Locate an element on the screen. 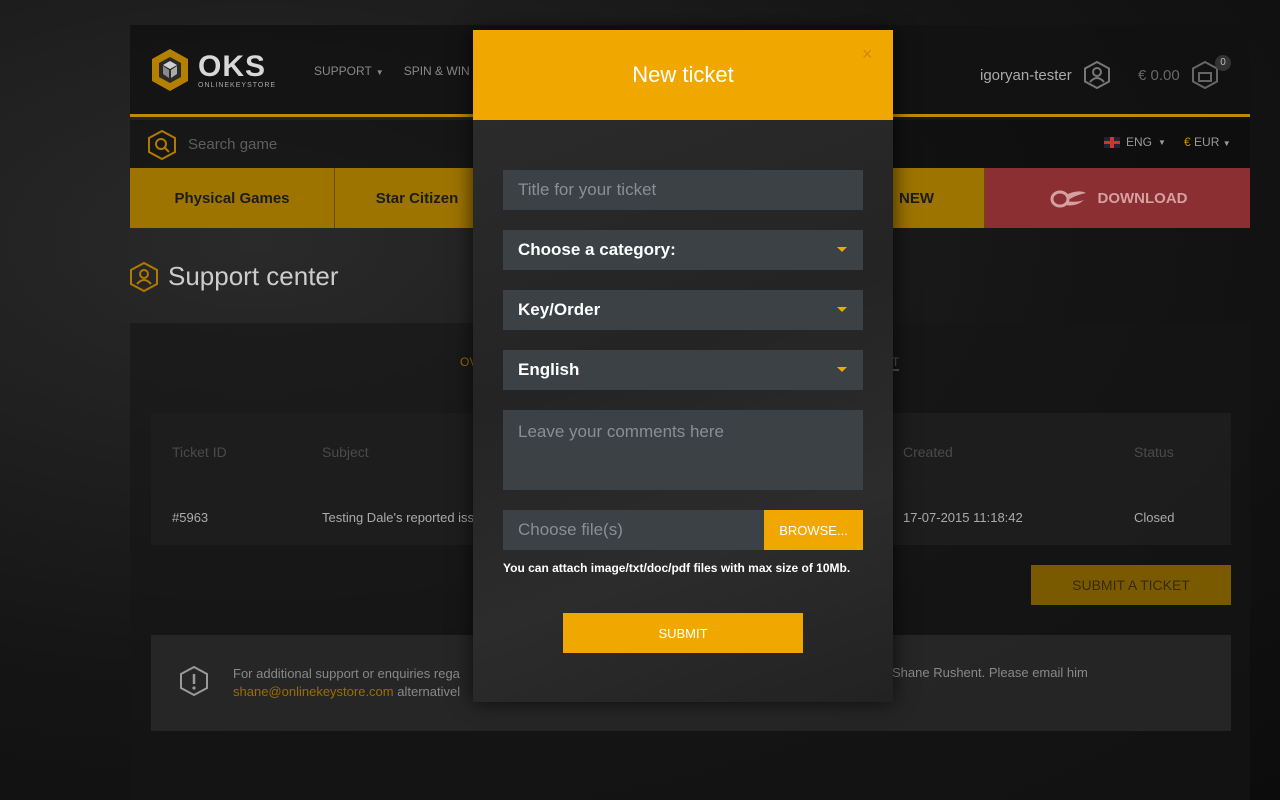 The width and height of the screenshot is (1280, 800). support-icon is located at coordinates (144, 276).